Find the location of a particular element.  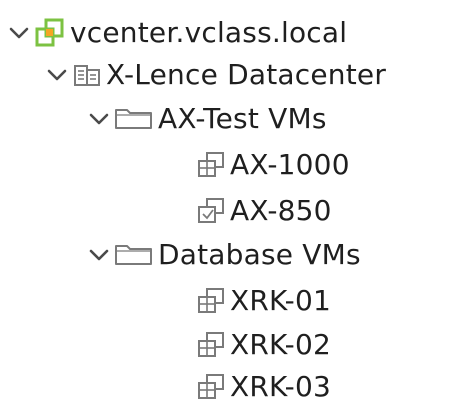

vcenter-icon is located at coordinates (50, 33).